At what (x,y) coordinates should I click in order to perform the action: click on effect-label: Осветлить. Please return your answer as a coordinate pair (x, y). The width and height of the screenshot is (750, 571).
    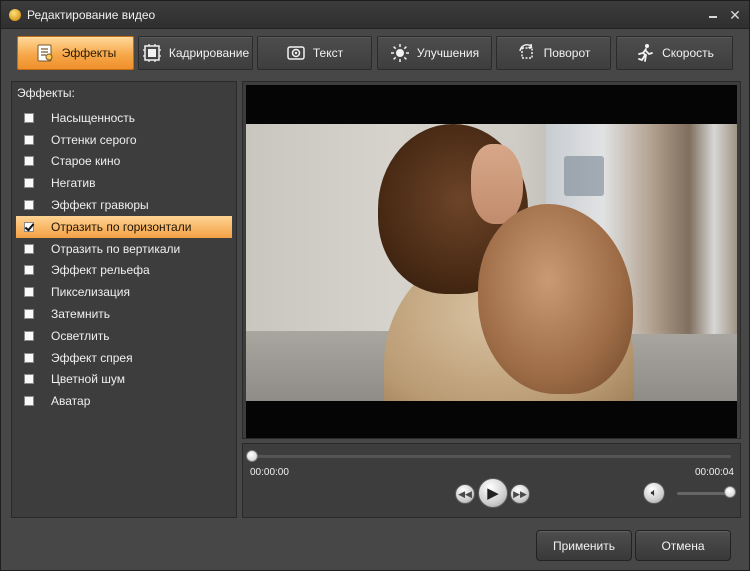
    Looking at the image, I should click on (80, 335).